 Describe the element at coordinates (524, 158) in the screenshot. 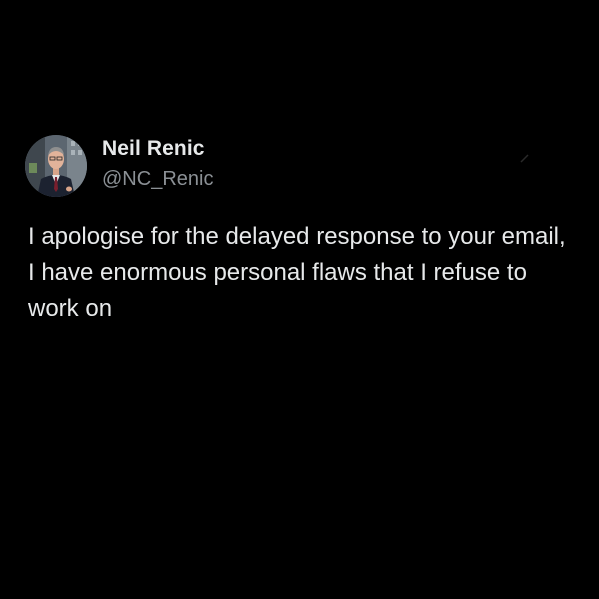

I see `artifact-mark` at that location.